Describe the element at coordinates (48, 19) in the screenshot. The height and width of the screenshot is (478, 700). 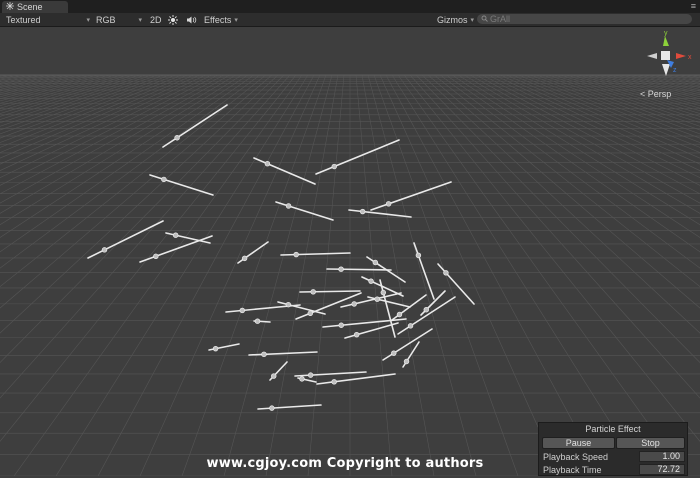
I see `draw-mode-dropdown: Textured ▾` at that location.